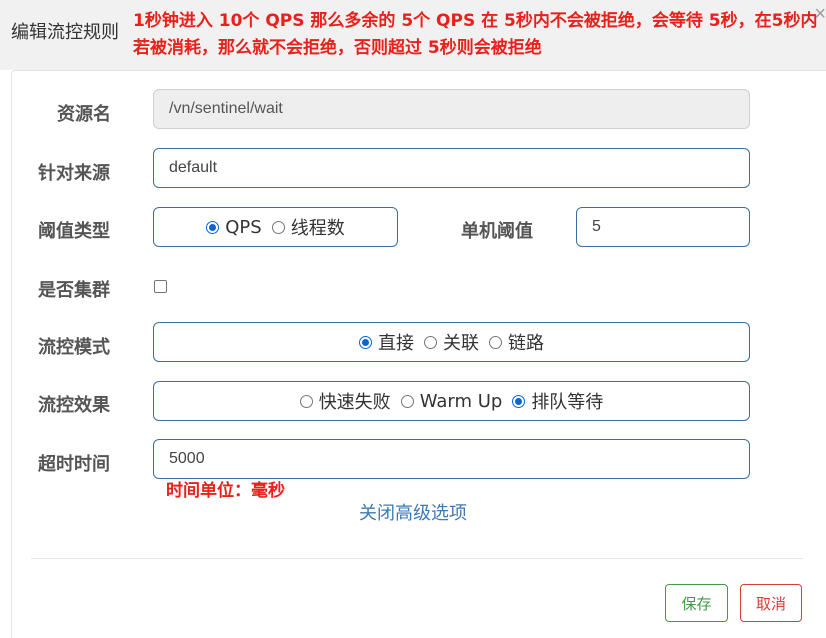 Image resolution: width=826 pixels, height=638 pixels. Describe the element at coordinates (213, 227) in the screenshot. I see `radio-qps` at that location.